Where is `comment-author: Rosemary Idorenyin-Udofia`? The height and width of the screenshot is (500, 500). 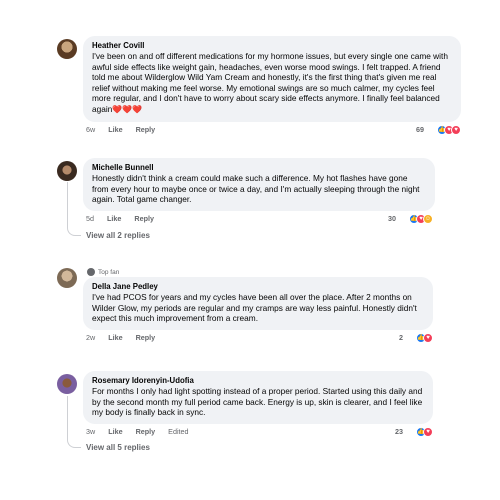
comment-author: Rosemary Idorenyin-Udofia is located at coordinates (258, 381).